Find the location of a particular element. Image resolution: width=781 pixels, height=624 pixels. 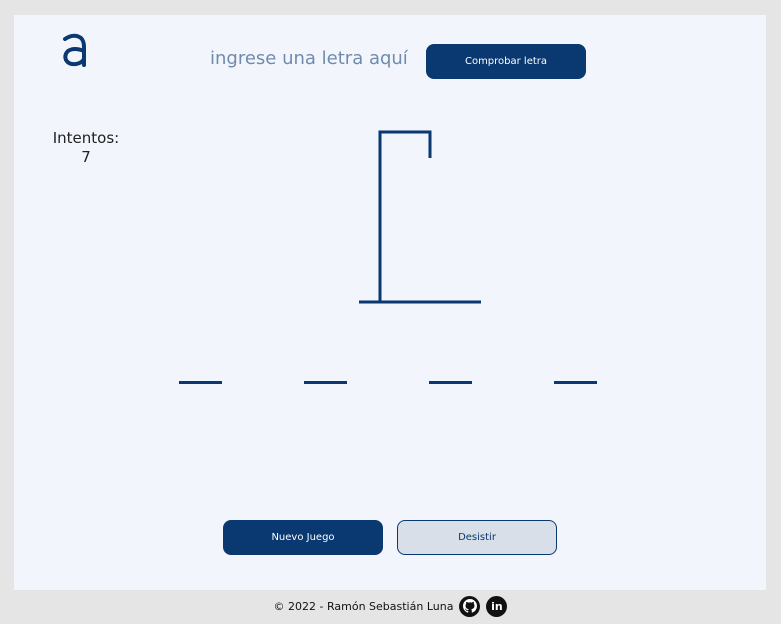

footer: © 2022 - Ramón Sebastián Luna in is located at coordinates (390, 606).